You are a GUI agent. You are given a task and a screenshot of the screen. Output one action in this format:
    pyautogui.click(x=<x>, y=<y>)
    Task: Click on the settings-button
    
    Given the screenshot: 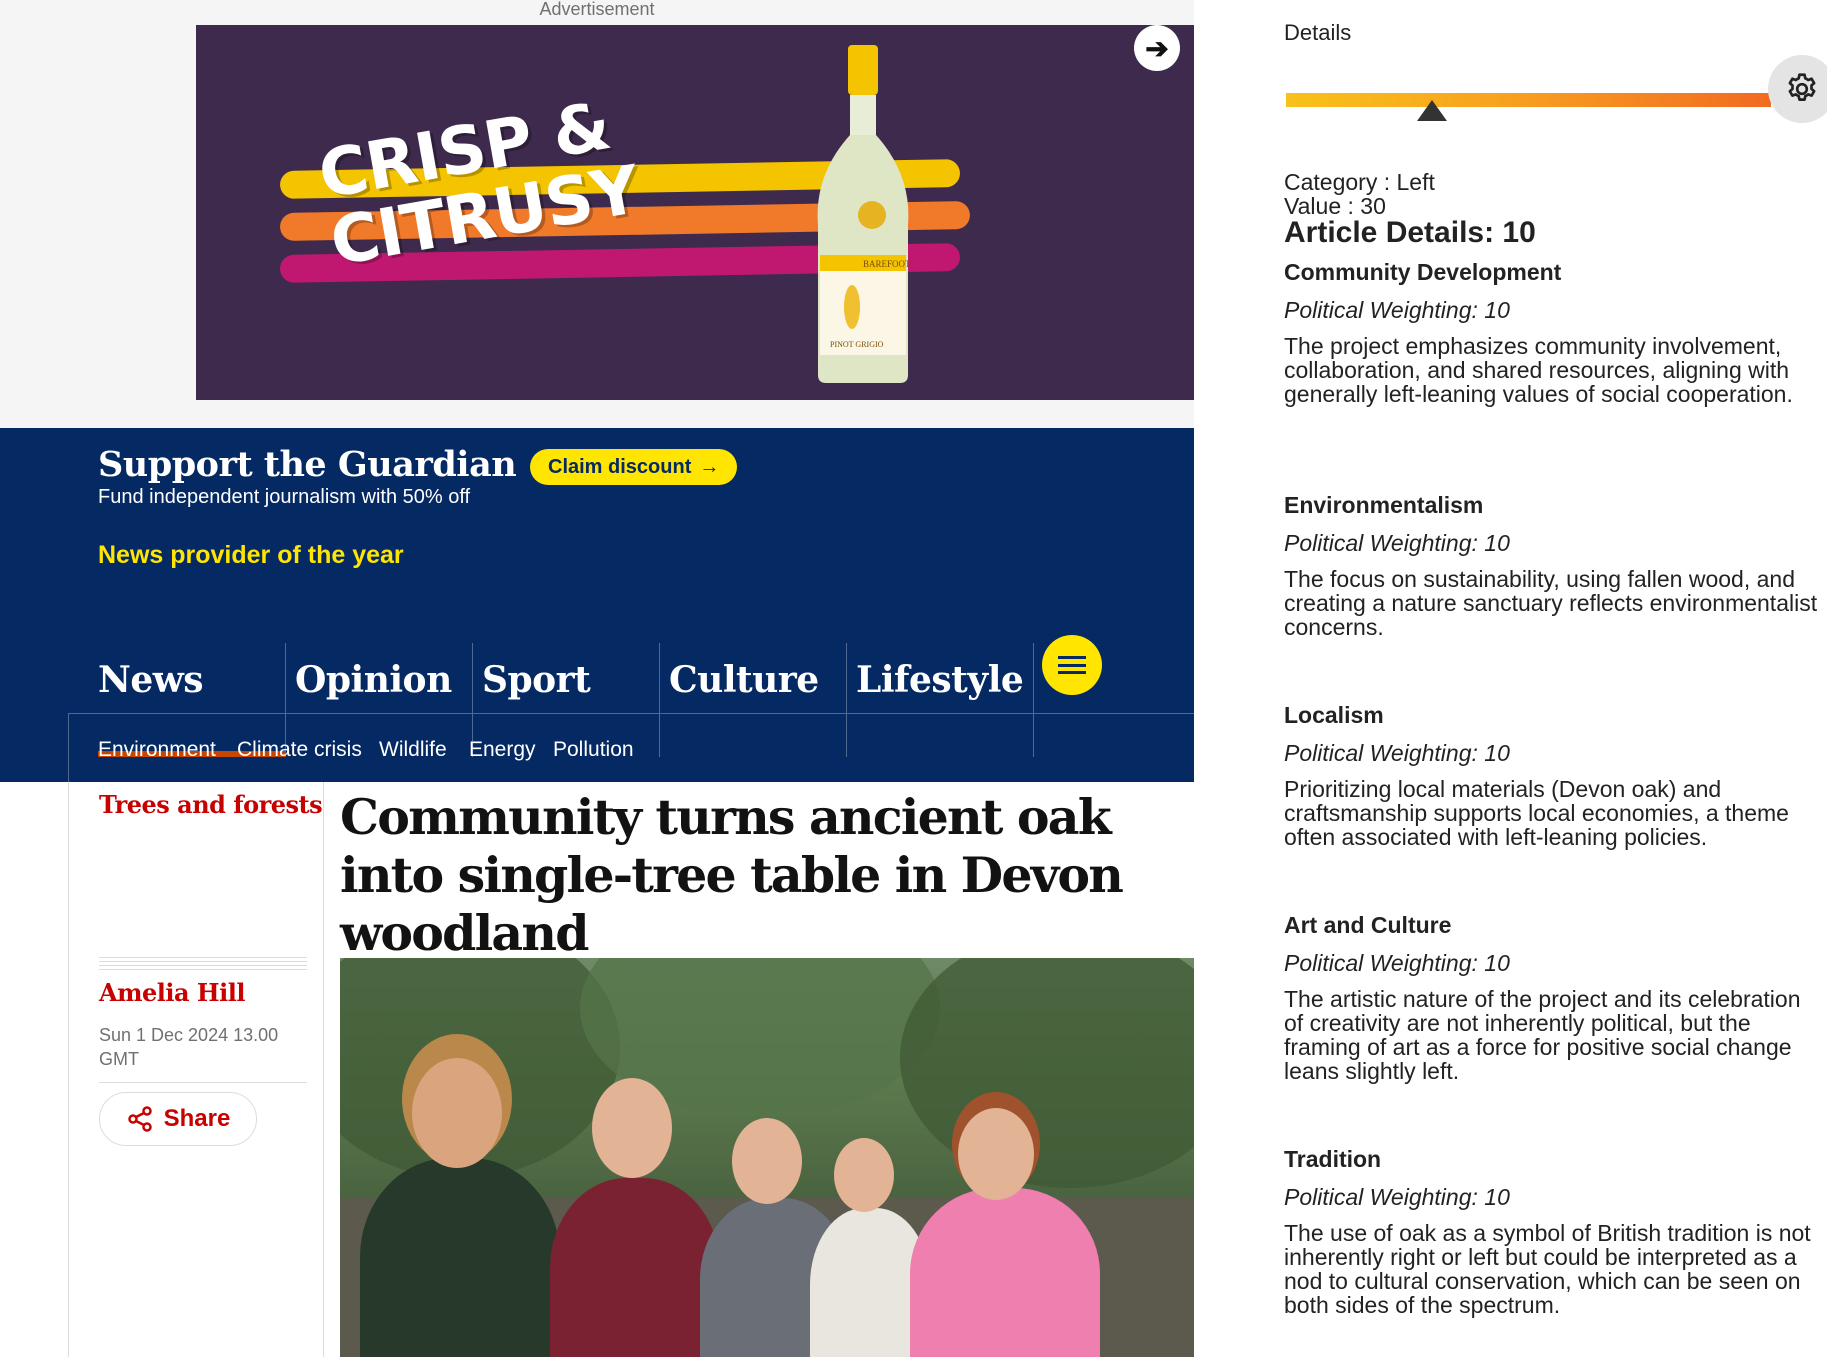 What is the action you would take?
    pyautogui.click(x=1797, y=89)
    